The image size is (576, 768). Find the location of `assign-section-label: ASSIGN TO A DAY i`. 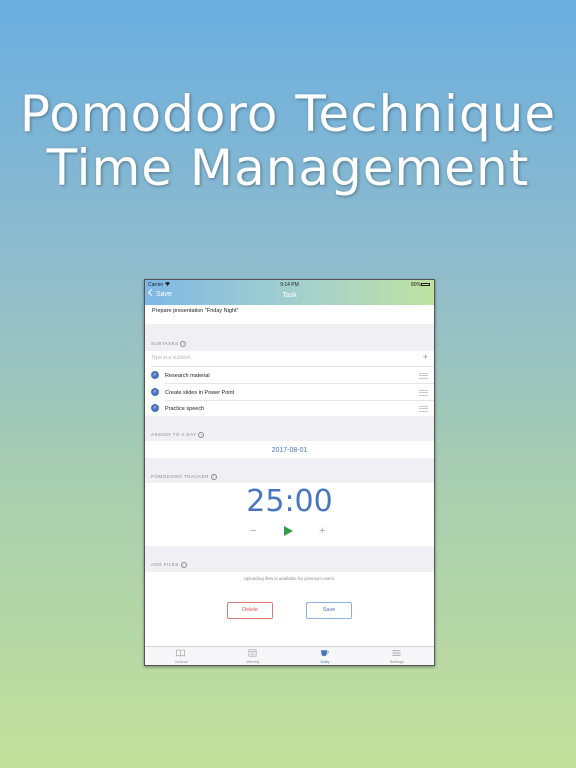

assign-section-label: ASSIGN TO A DAY i is located at coordinates (178, 435).